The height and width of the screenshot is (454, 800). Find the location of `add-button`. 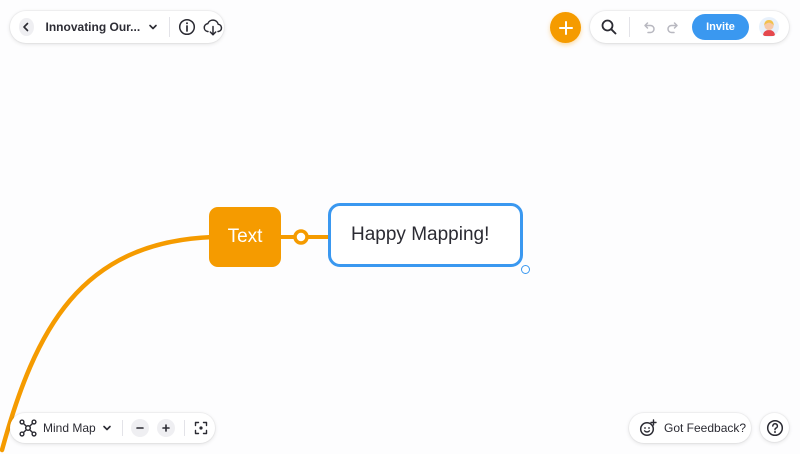

add-button is located at coordinates (565, 27).